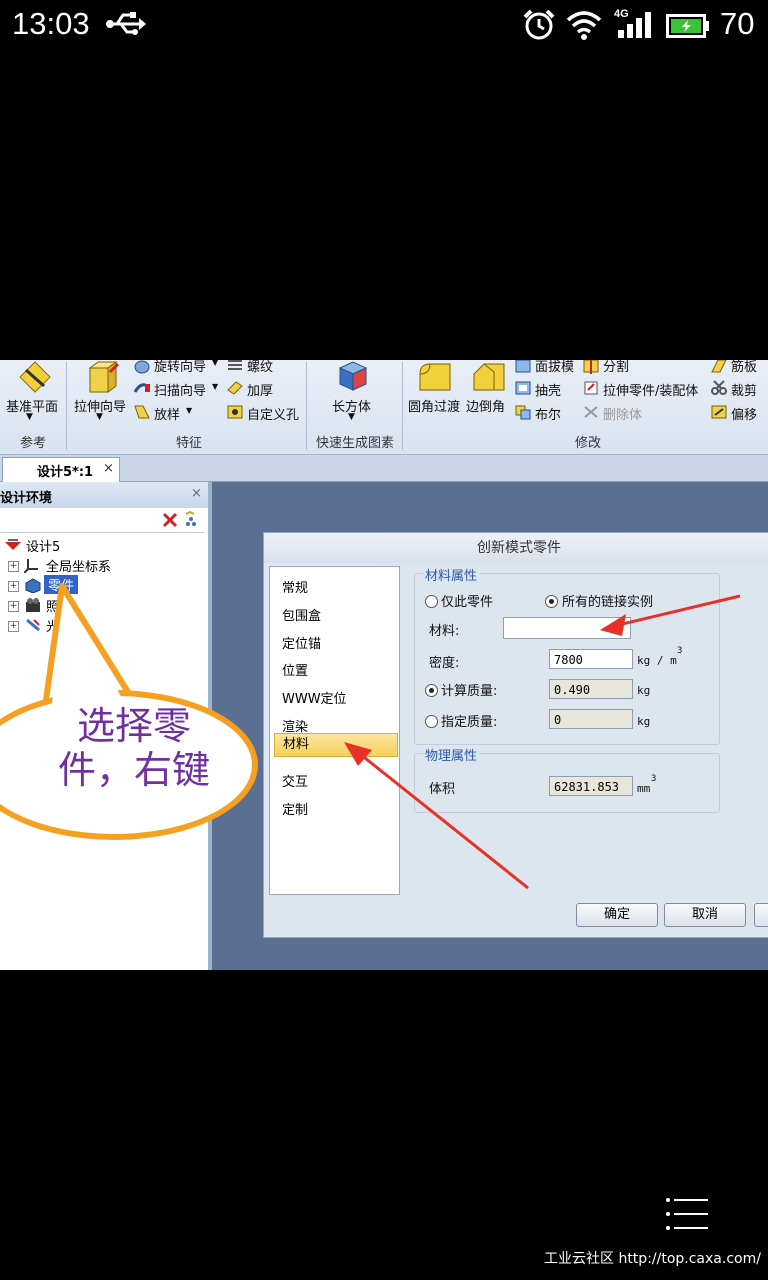 The height and width of the screenshot is (1280, 768). I want to click on watermark: 工业云社区 http://top.caxa.com/, so click(652, 1259).